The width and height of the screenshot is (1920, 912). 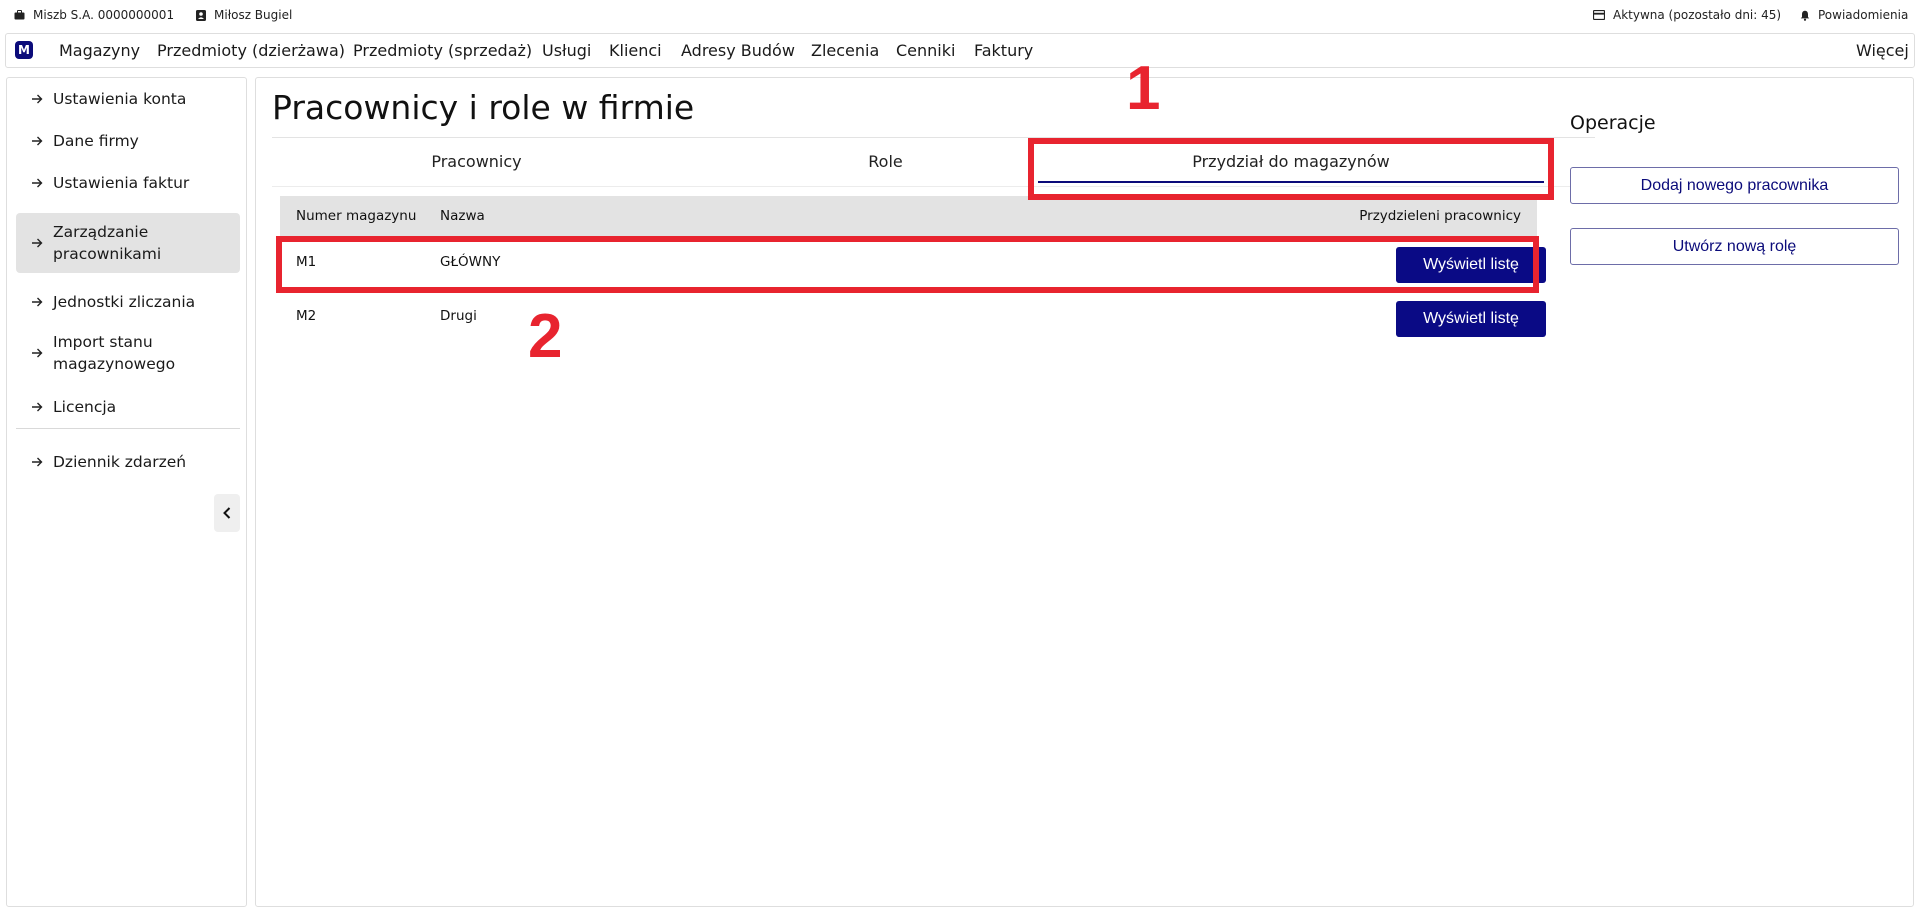 I want to click on sidebar-item-label: Ustawienia konta, so click(x=120, y=99).